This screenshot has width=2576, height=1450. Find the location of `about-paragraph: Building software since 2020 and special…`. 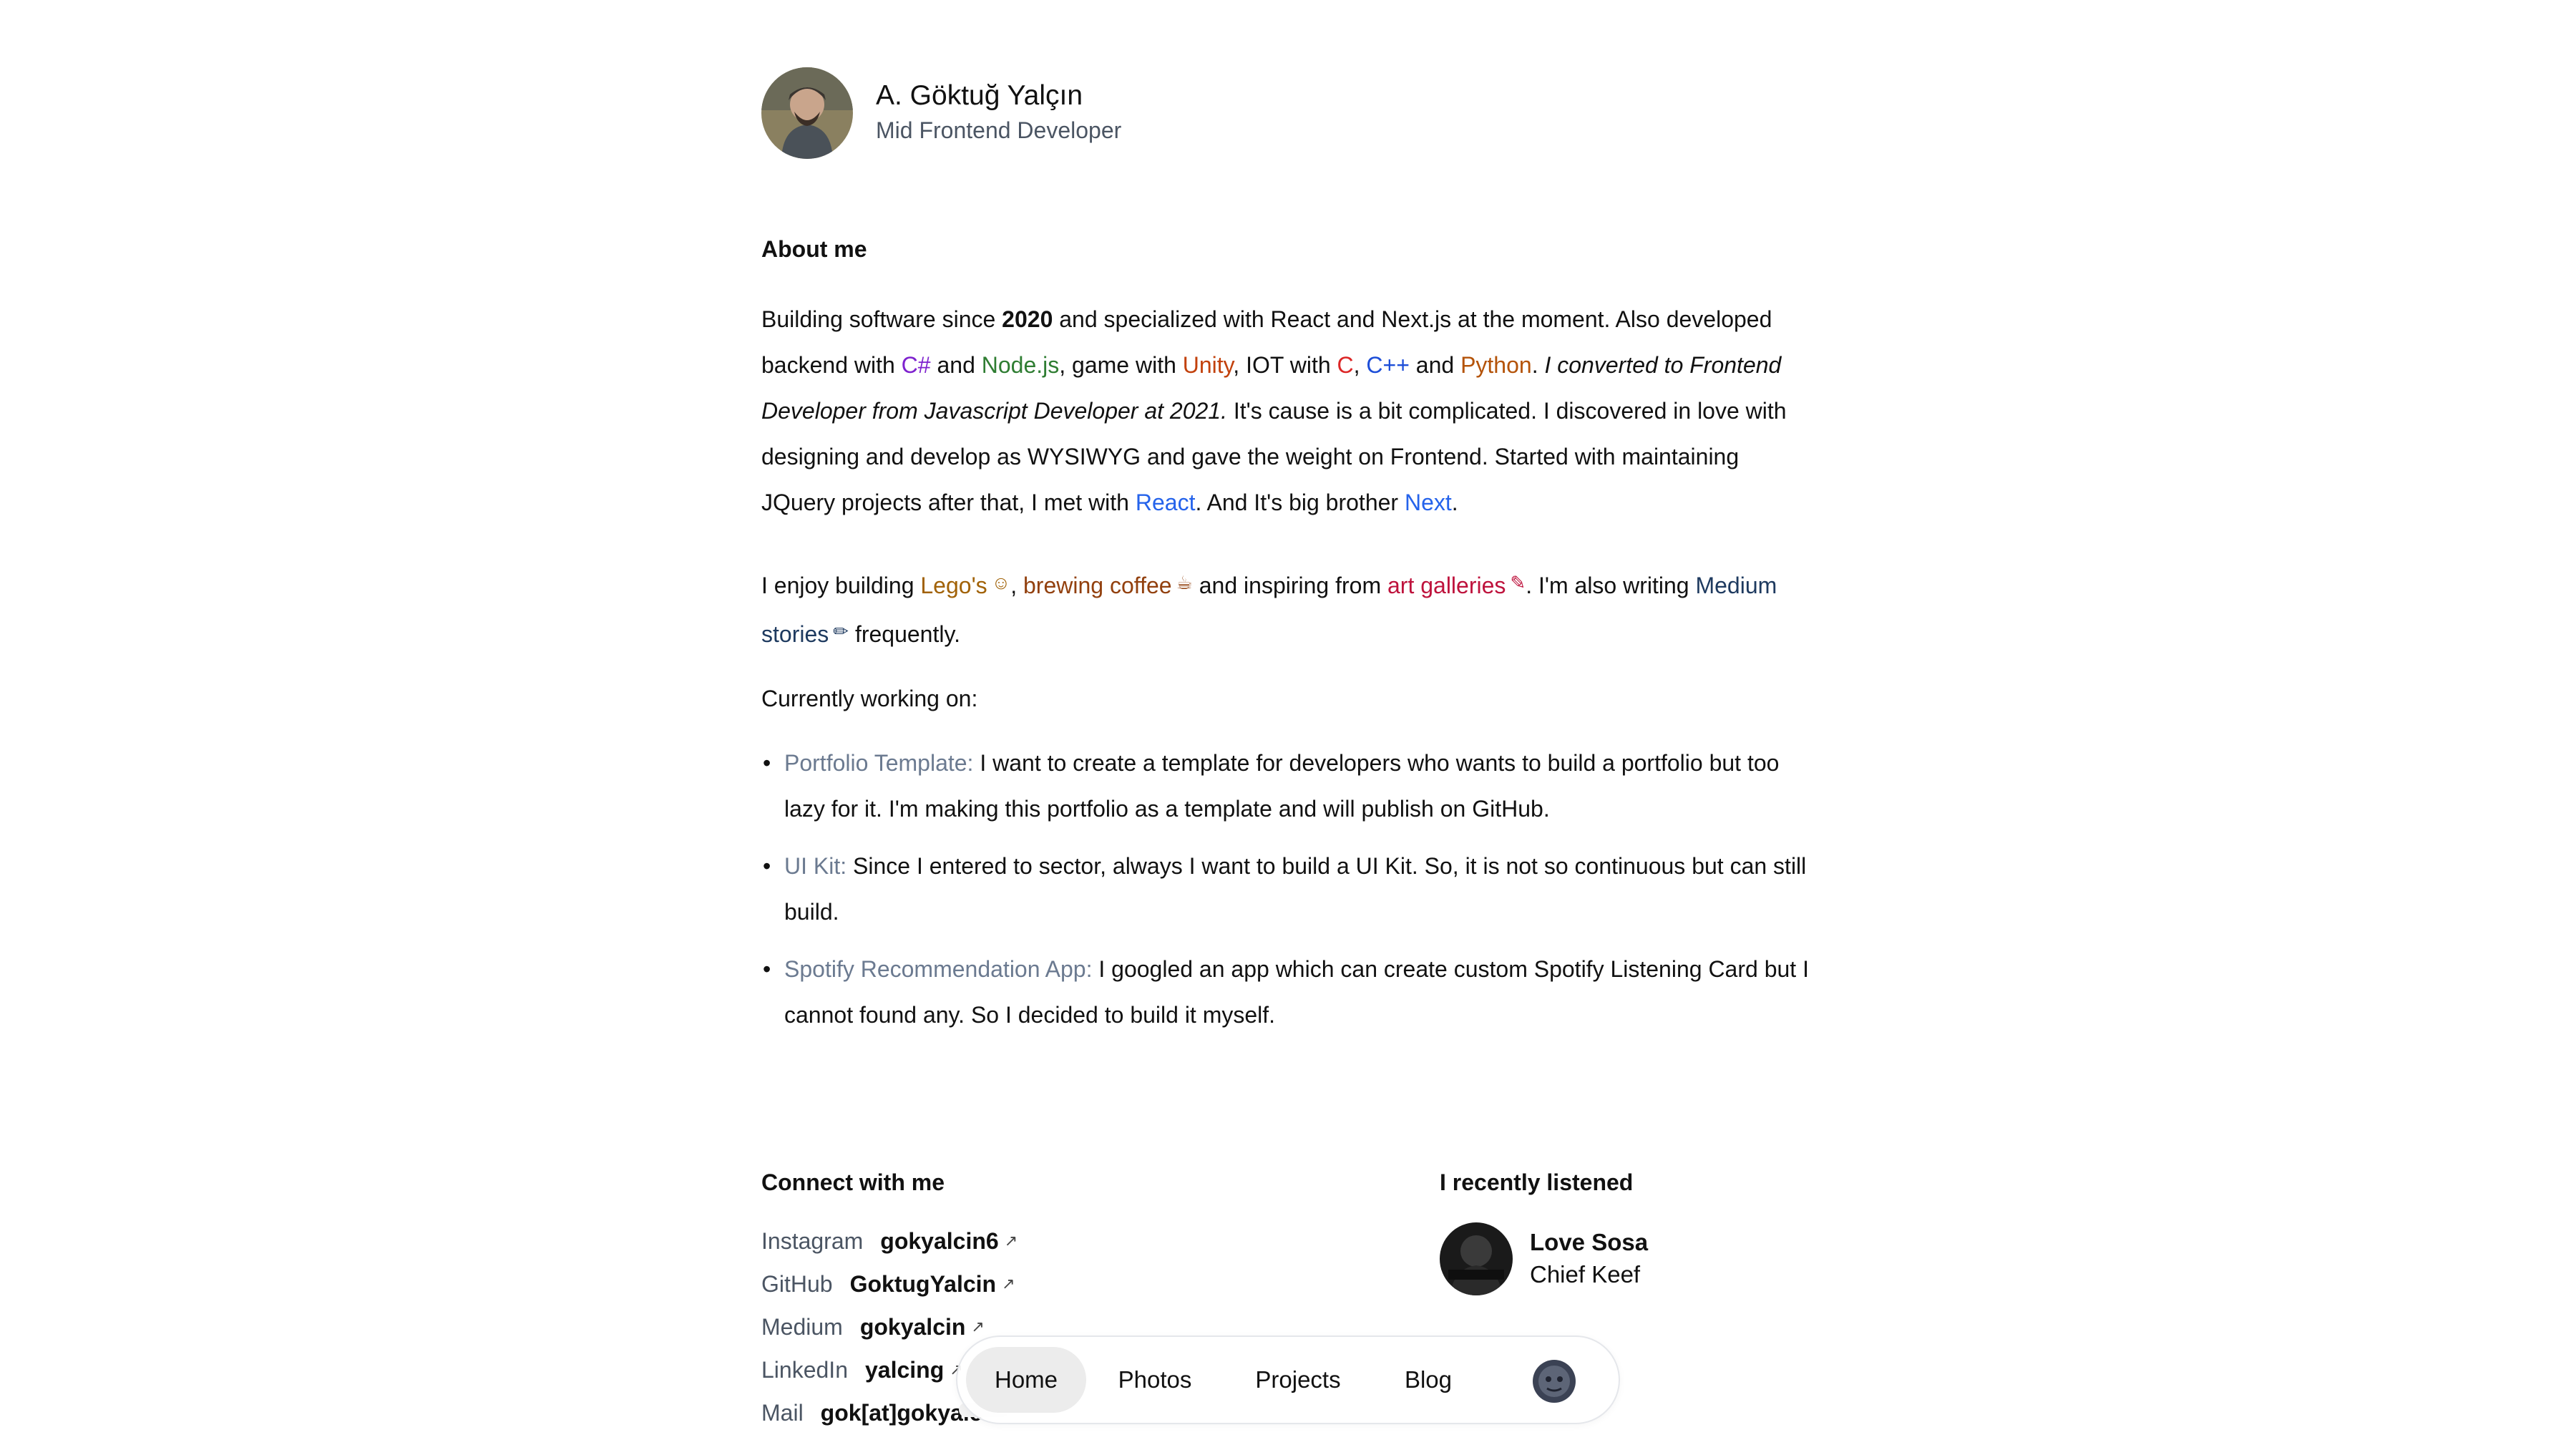

about-paragraph: Building software since 2020 and special… is located at coordinates (1288, 410).